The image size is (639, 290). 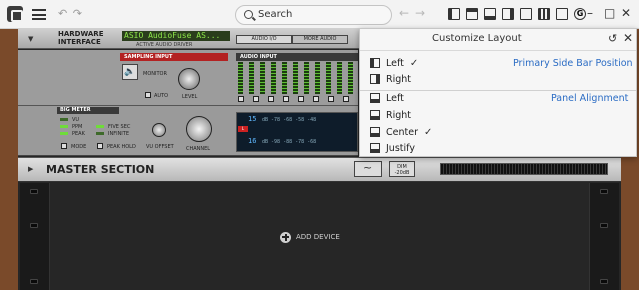 I want to click on sidebar-left-icon, so click(x=375, y=63).